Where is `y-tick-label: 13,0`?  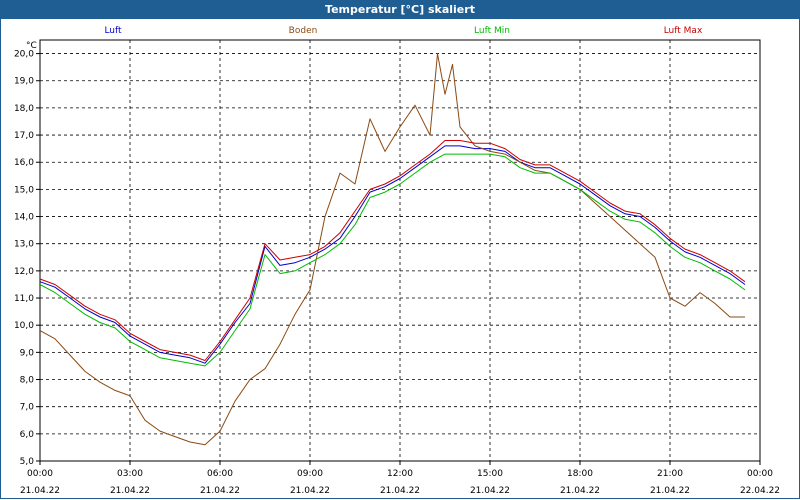
y-tick-label: 13,0 is located at coordinates (24, 245).